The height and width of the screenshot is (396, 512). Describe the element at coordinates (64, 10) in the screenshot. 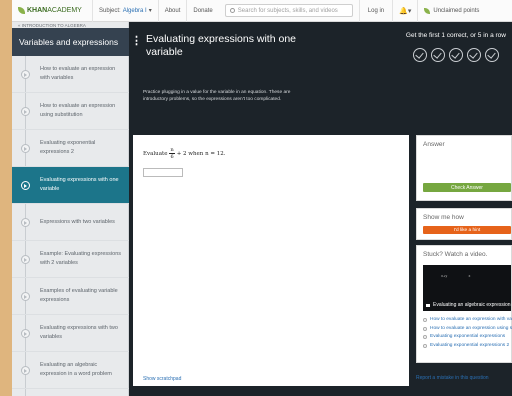

I see `logo-text: ACADEMY` at that location.